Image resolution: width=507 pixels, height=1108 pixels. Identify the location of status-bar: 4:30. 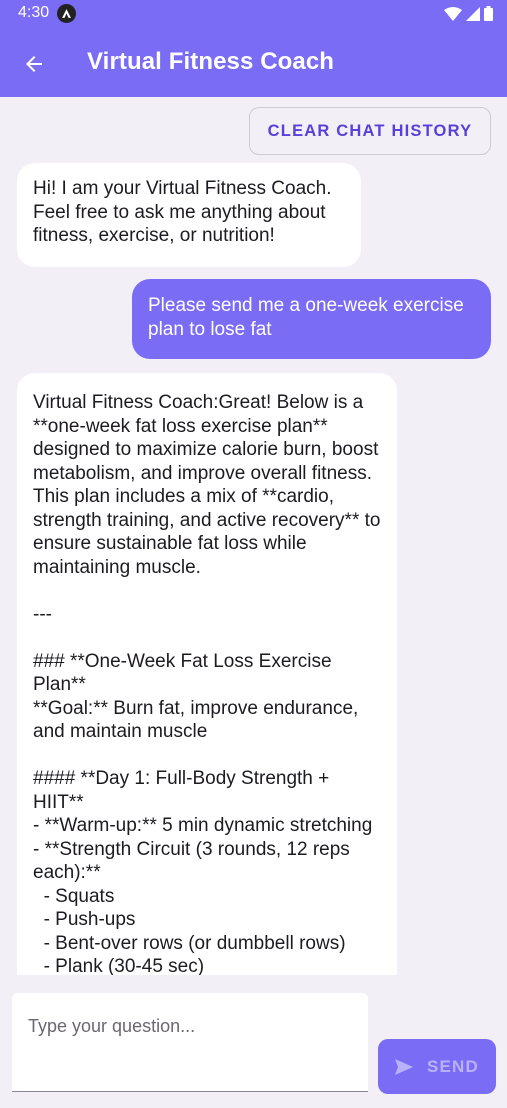
(253, 14).